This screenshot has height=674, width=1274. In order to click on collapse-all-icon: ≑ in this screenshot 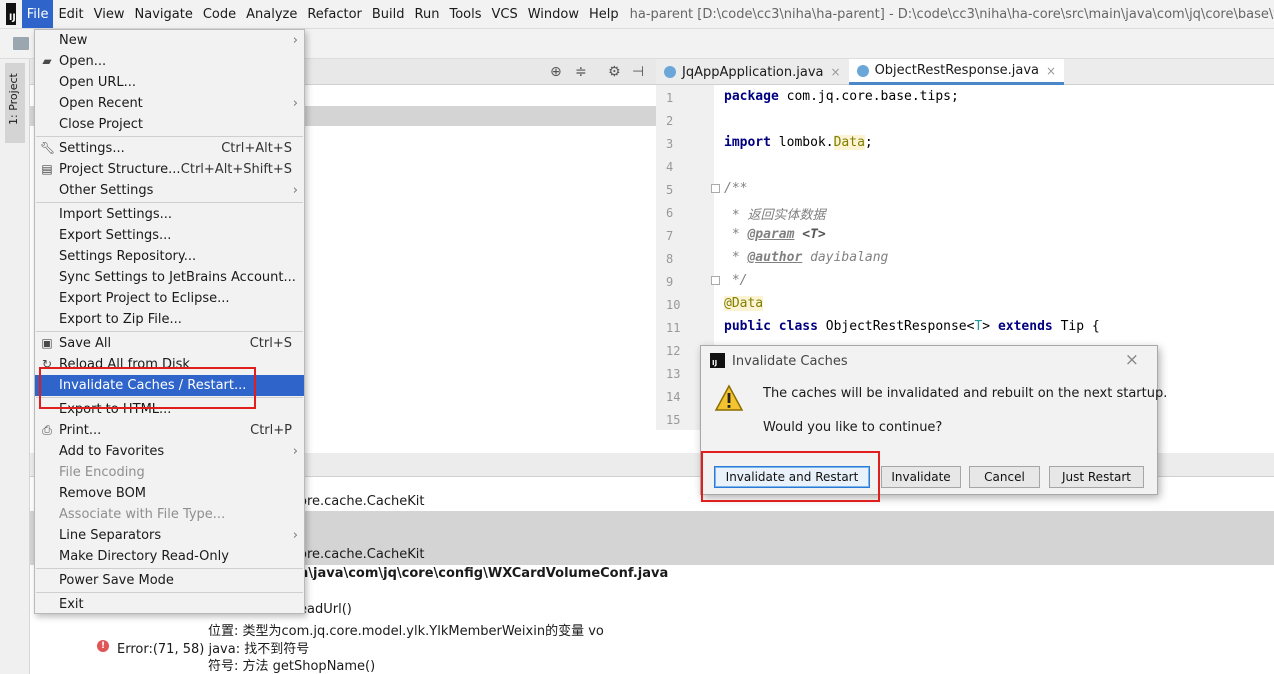, I will do `click(581, 72)`.